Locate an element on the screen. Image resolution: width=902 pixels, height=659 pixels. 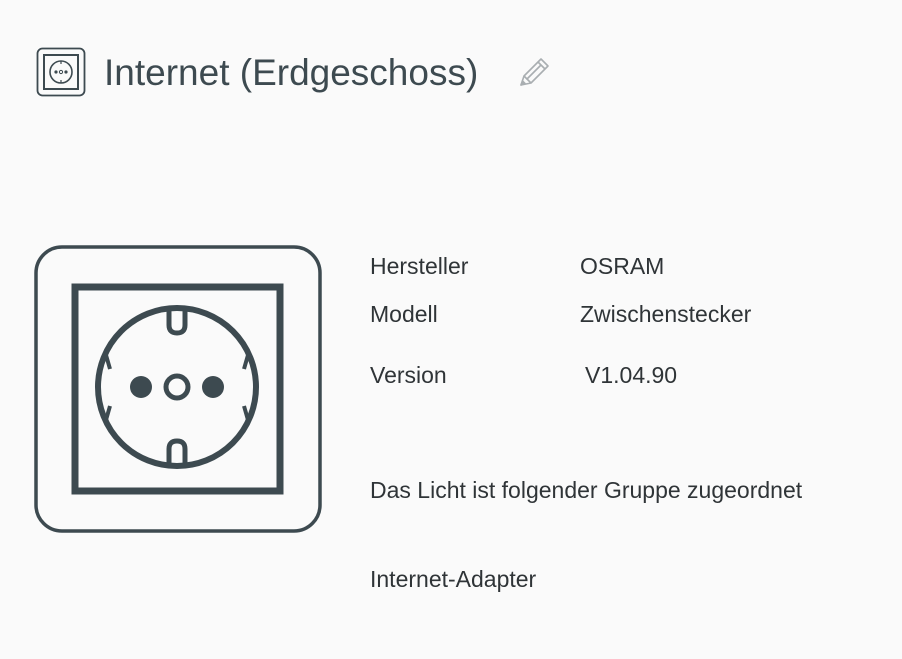
version-label: Version is located at coordinates (408, 375).